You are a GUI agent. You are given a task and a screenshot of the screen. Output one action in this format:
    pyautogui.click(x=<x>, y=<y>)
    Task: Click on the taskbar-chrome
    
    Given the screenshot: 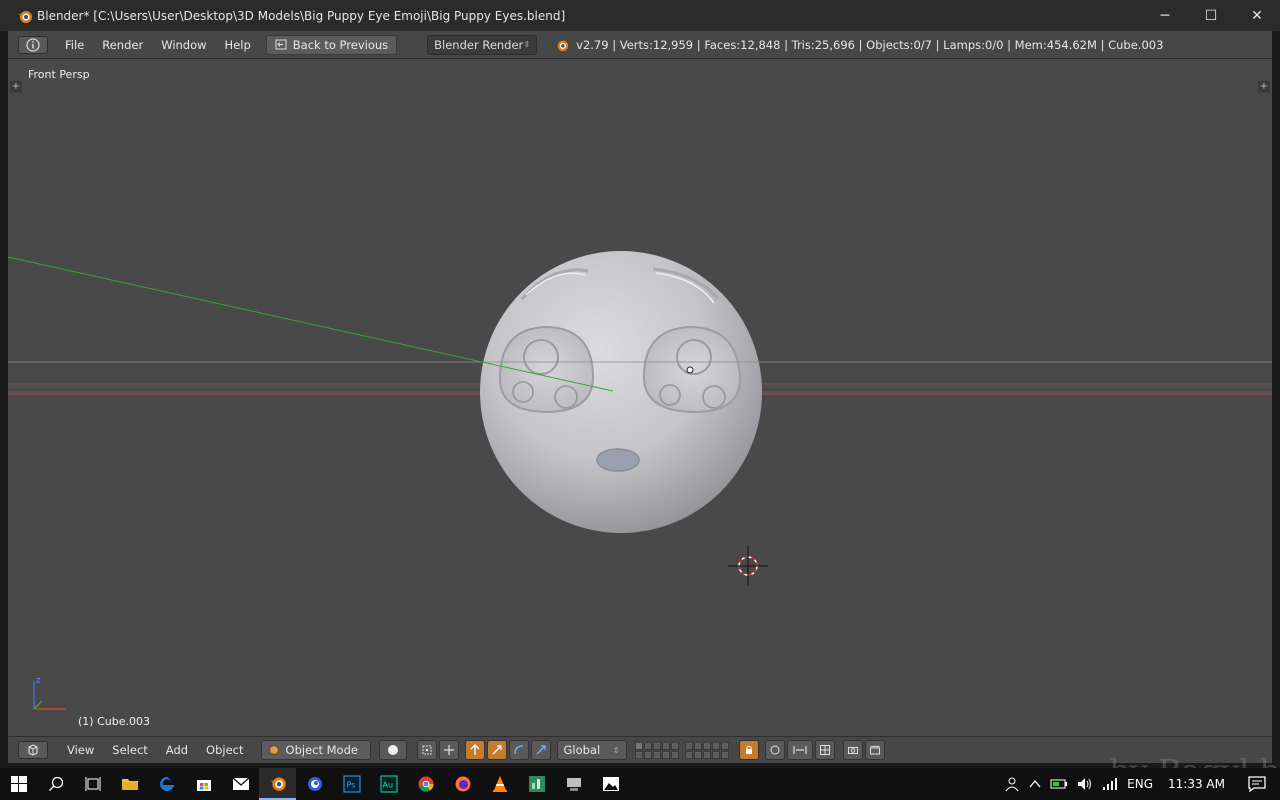 What is the action you would take?
    pyautogui.click(x=425, y=784)
    